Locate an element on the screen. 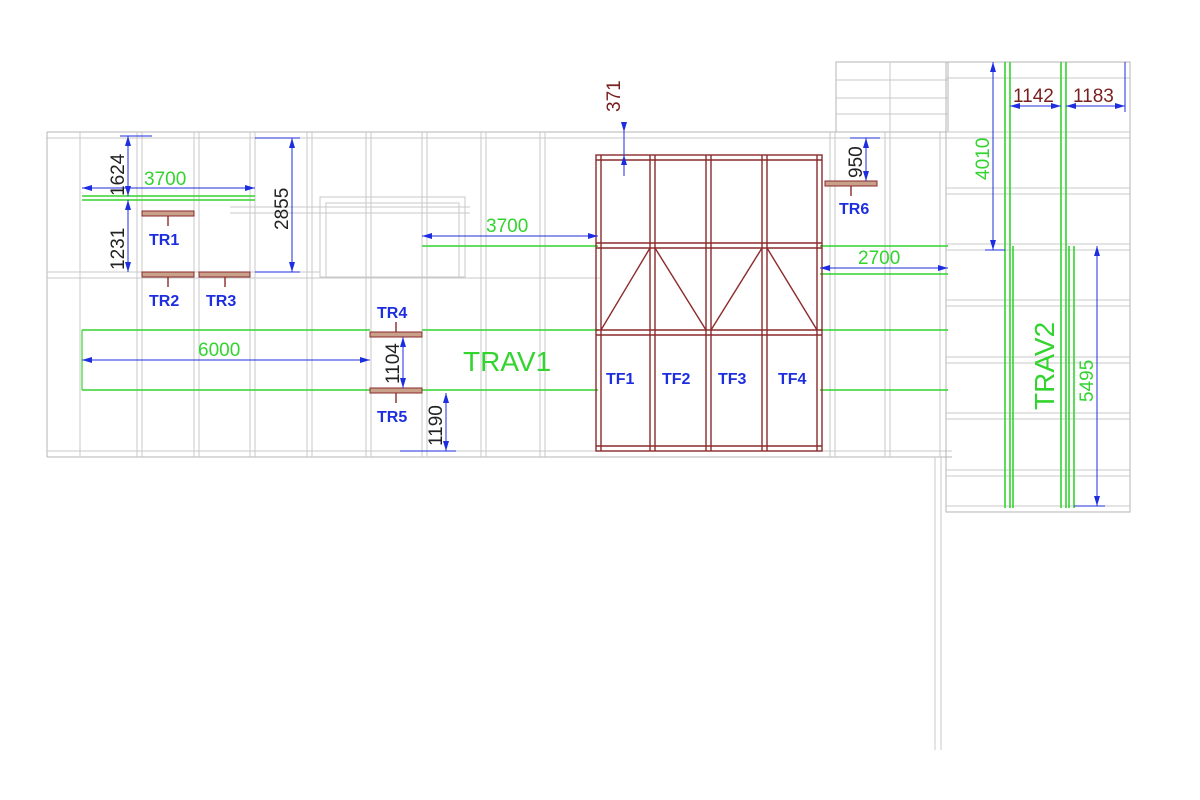 This screenshot has width=1200, height=800. dim-label-1624: 1624 is located at coordinates (118, 174).